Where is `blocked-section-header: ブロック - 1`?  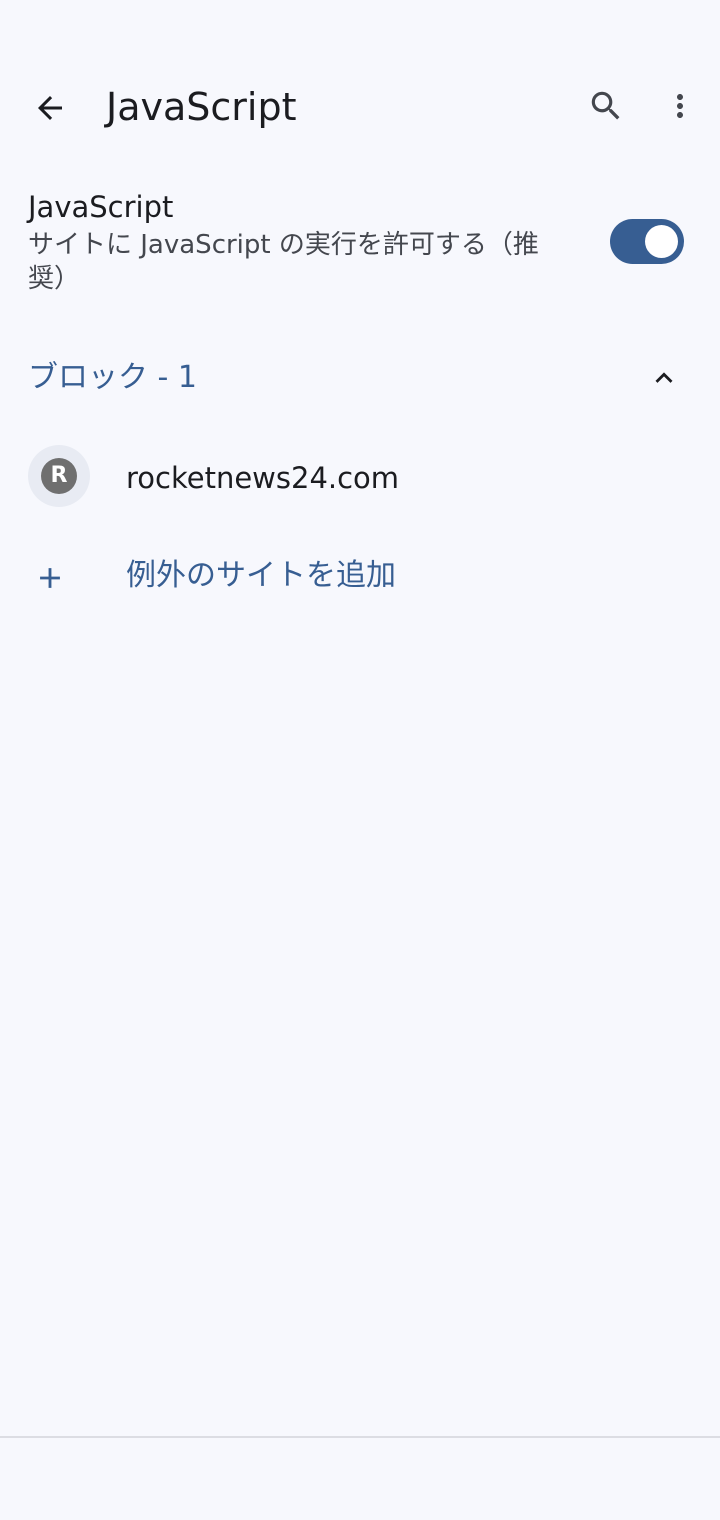 blocked-section-header: ブロック - 1 is located at coordinates (360, 378).